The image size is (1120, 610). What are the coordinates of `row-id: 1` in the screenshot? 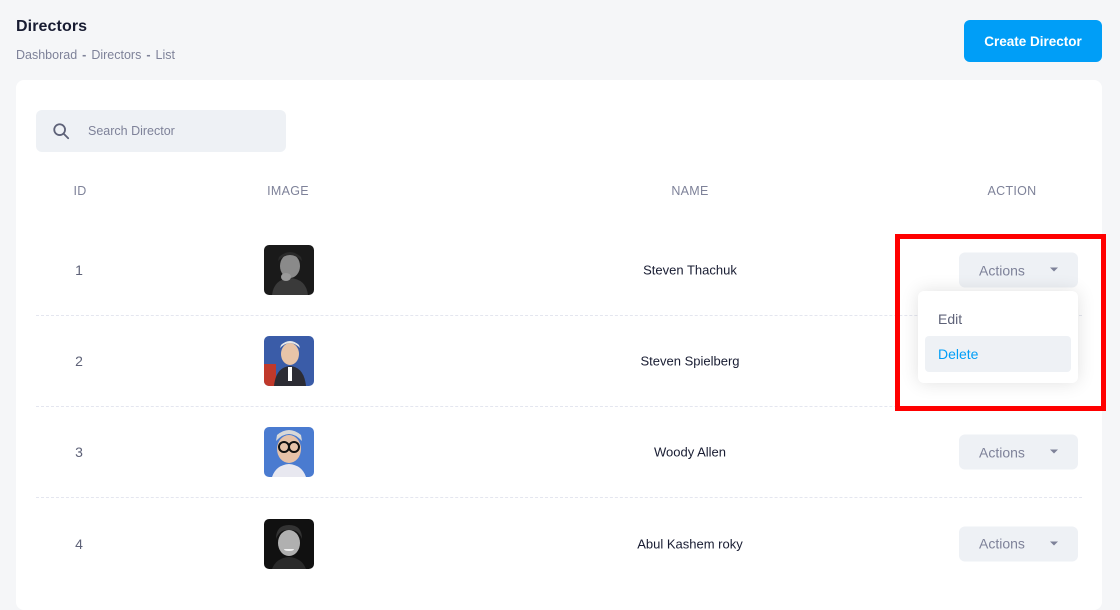 It's located at (79, 270).